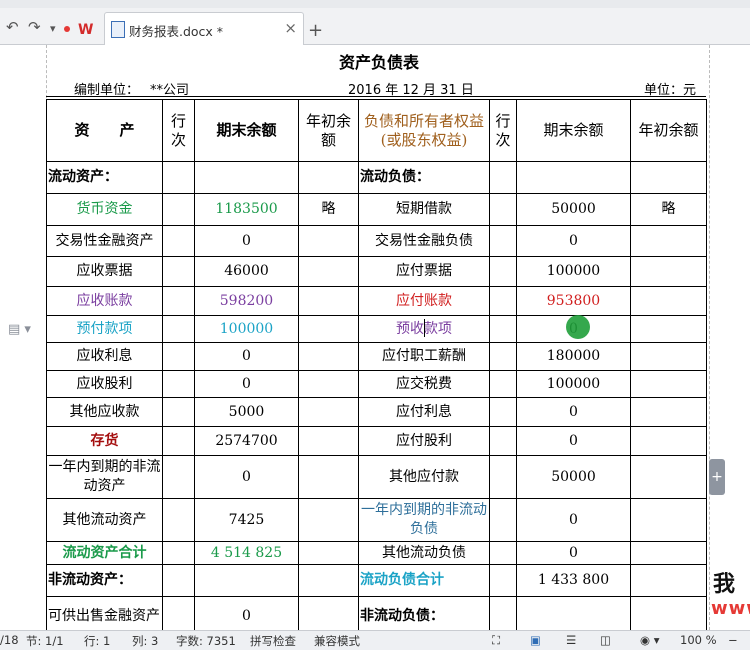  Describe the element at coordinates (573, 384) in the screenshot. I see `liability-end-value: 100000` at that location.